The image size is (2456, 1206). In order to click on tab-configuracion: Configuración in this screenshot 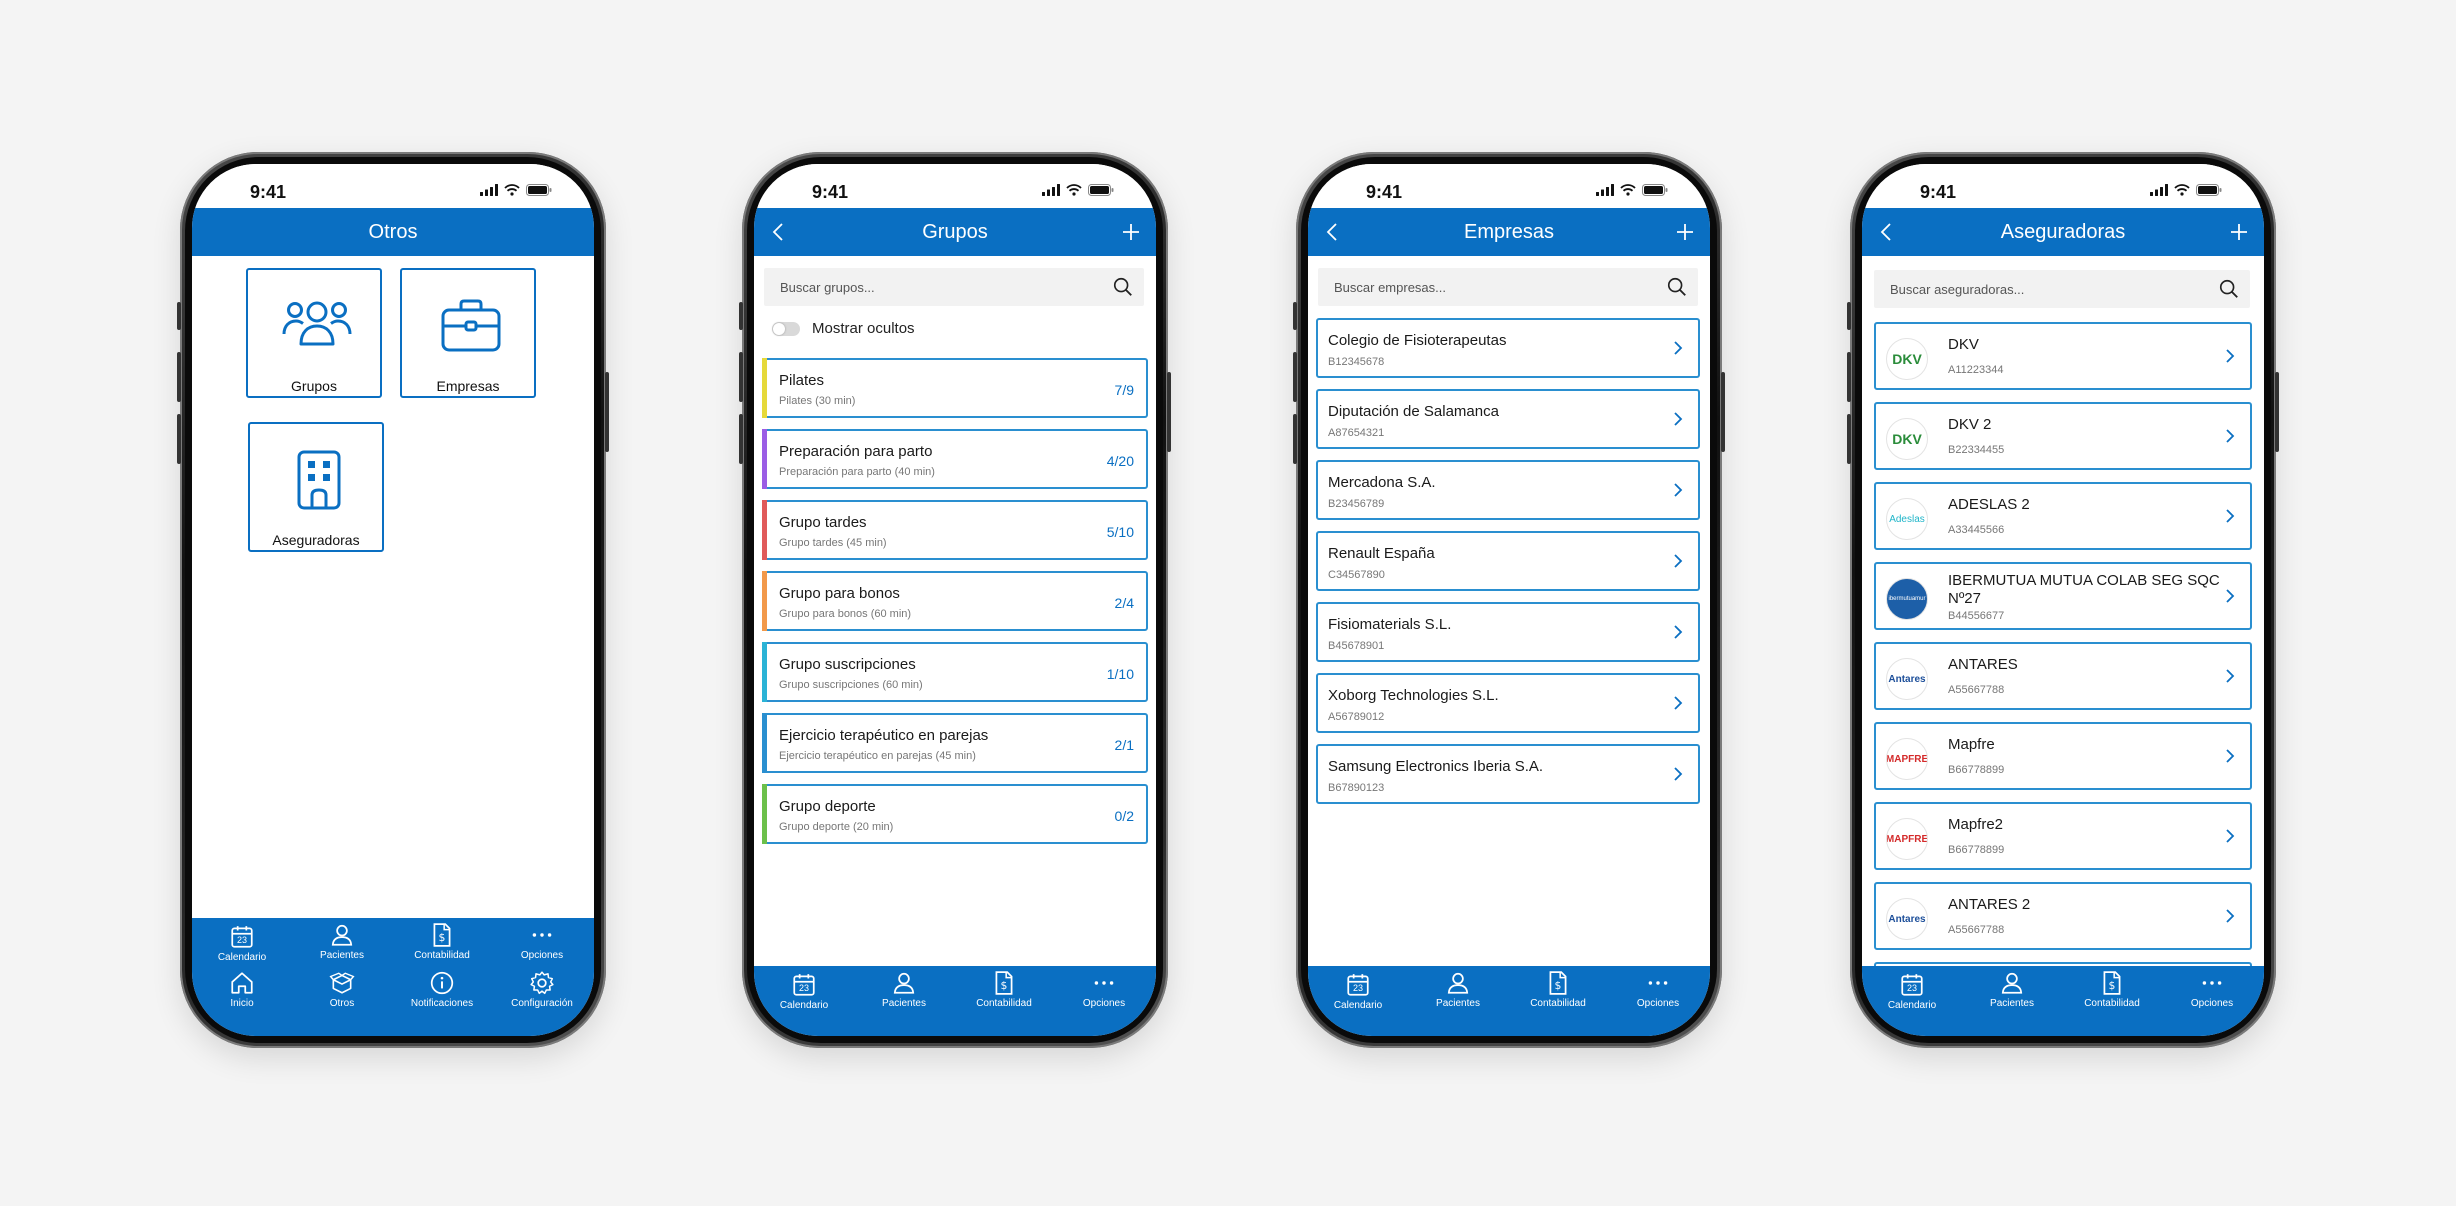, I will do `click(542, 989)`.